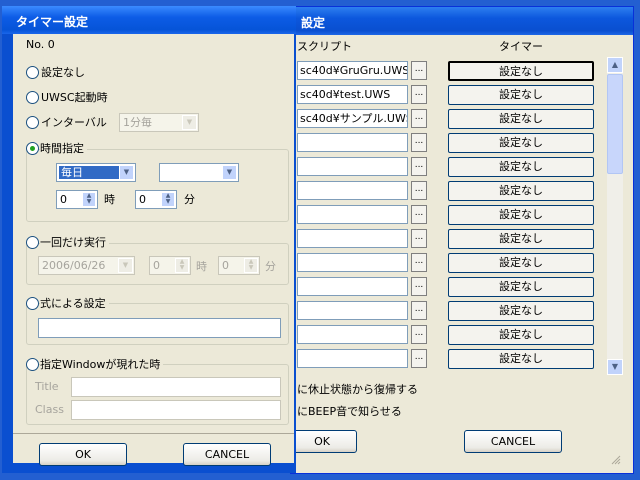  I want to click on radio-startup, so click(32, 97).